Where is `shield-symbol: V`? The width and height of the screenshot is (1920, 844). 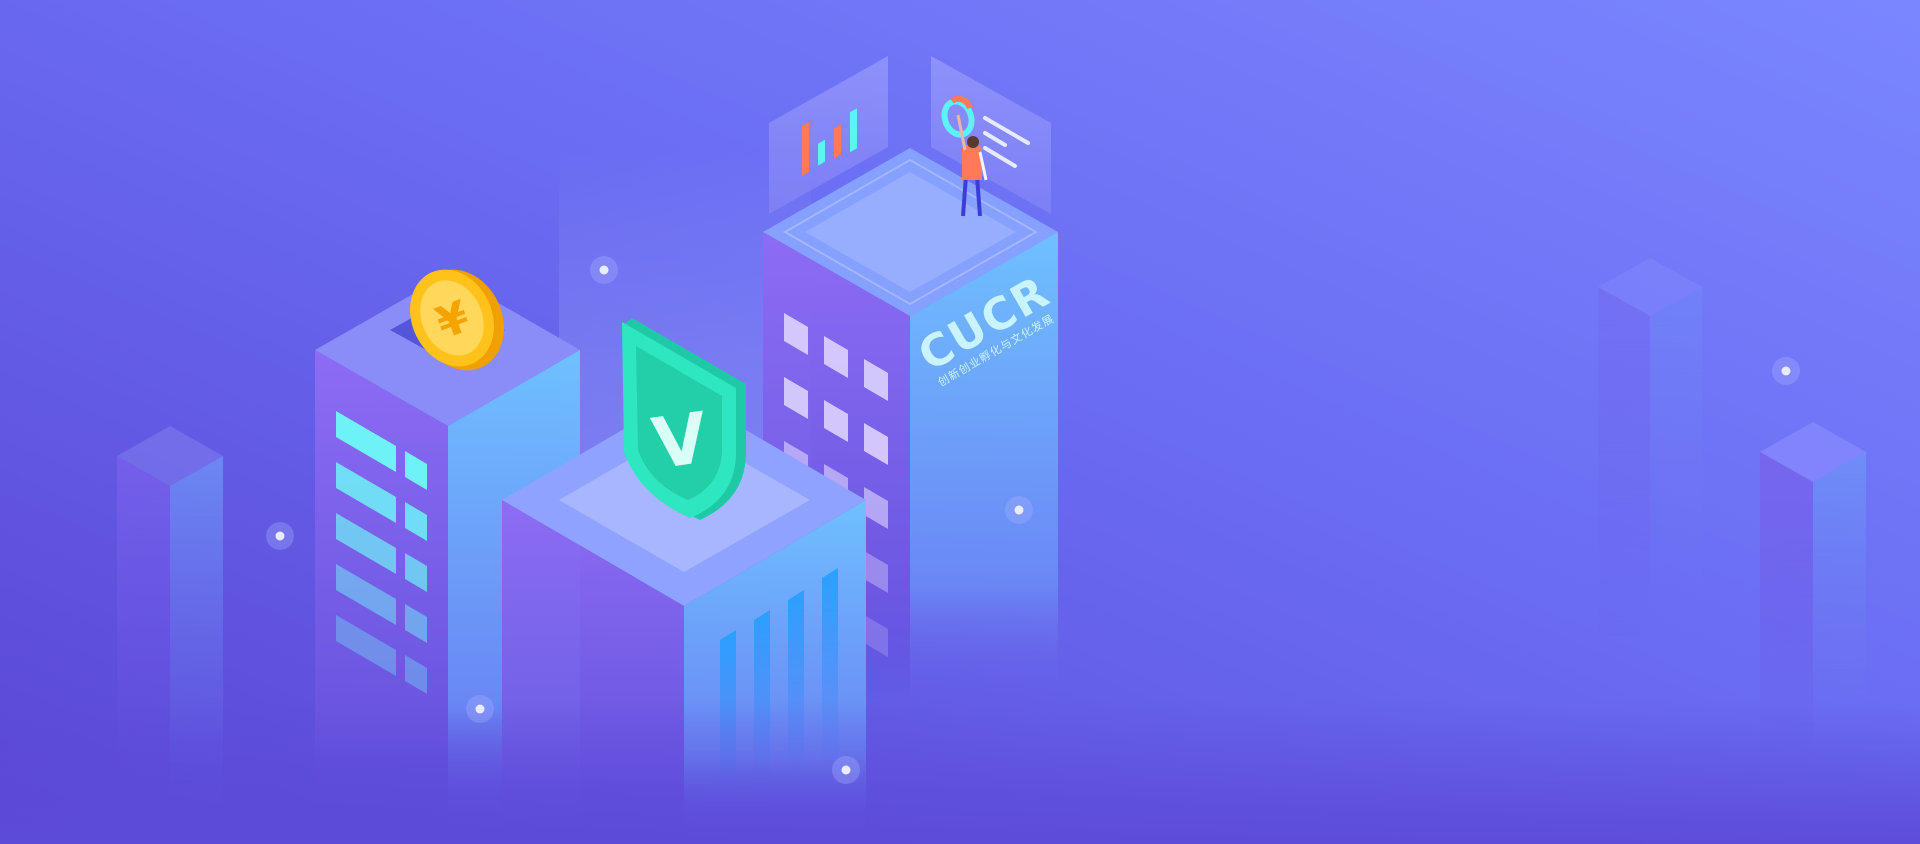 shield-symbol: V is located at coordinates (680, 441).